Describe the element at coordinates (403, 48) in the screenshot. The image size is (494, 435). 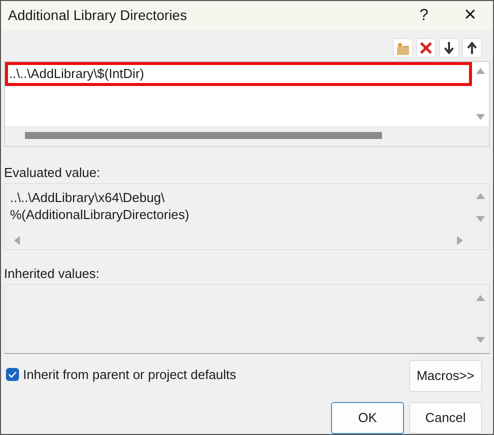
I see `new-folder-icon` at that location.